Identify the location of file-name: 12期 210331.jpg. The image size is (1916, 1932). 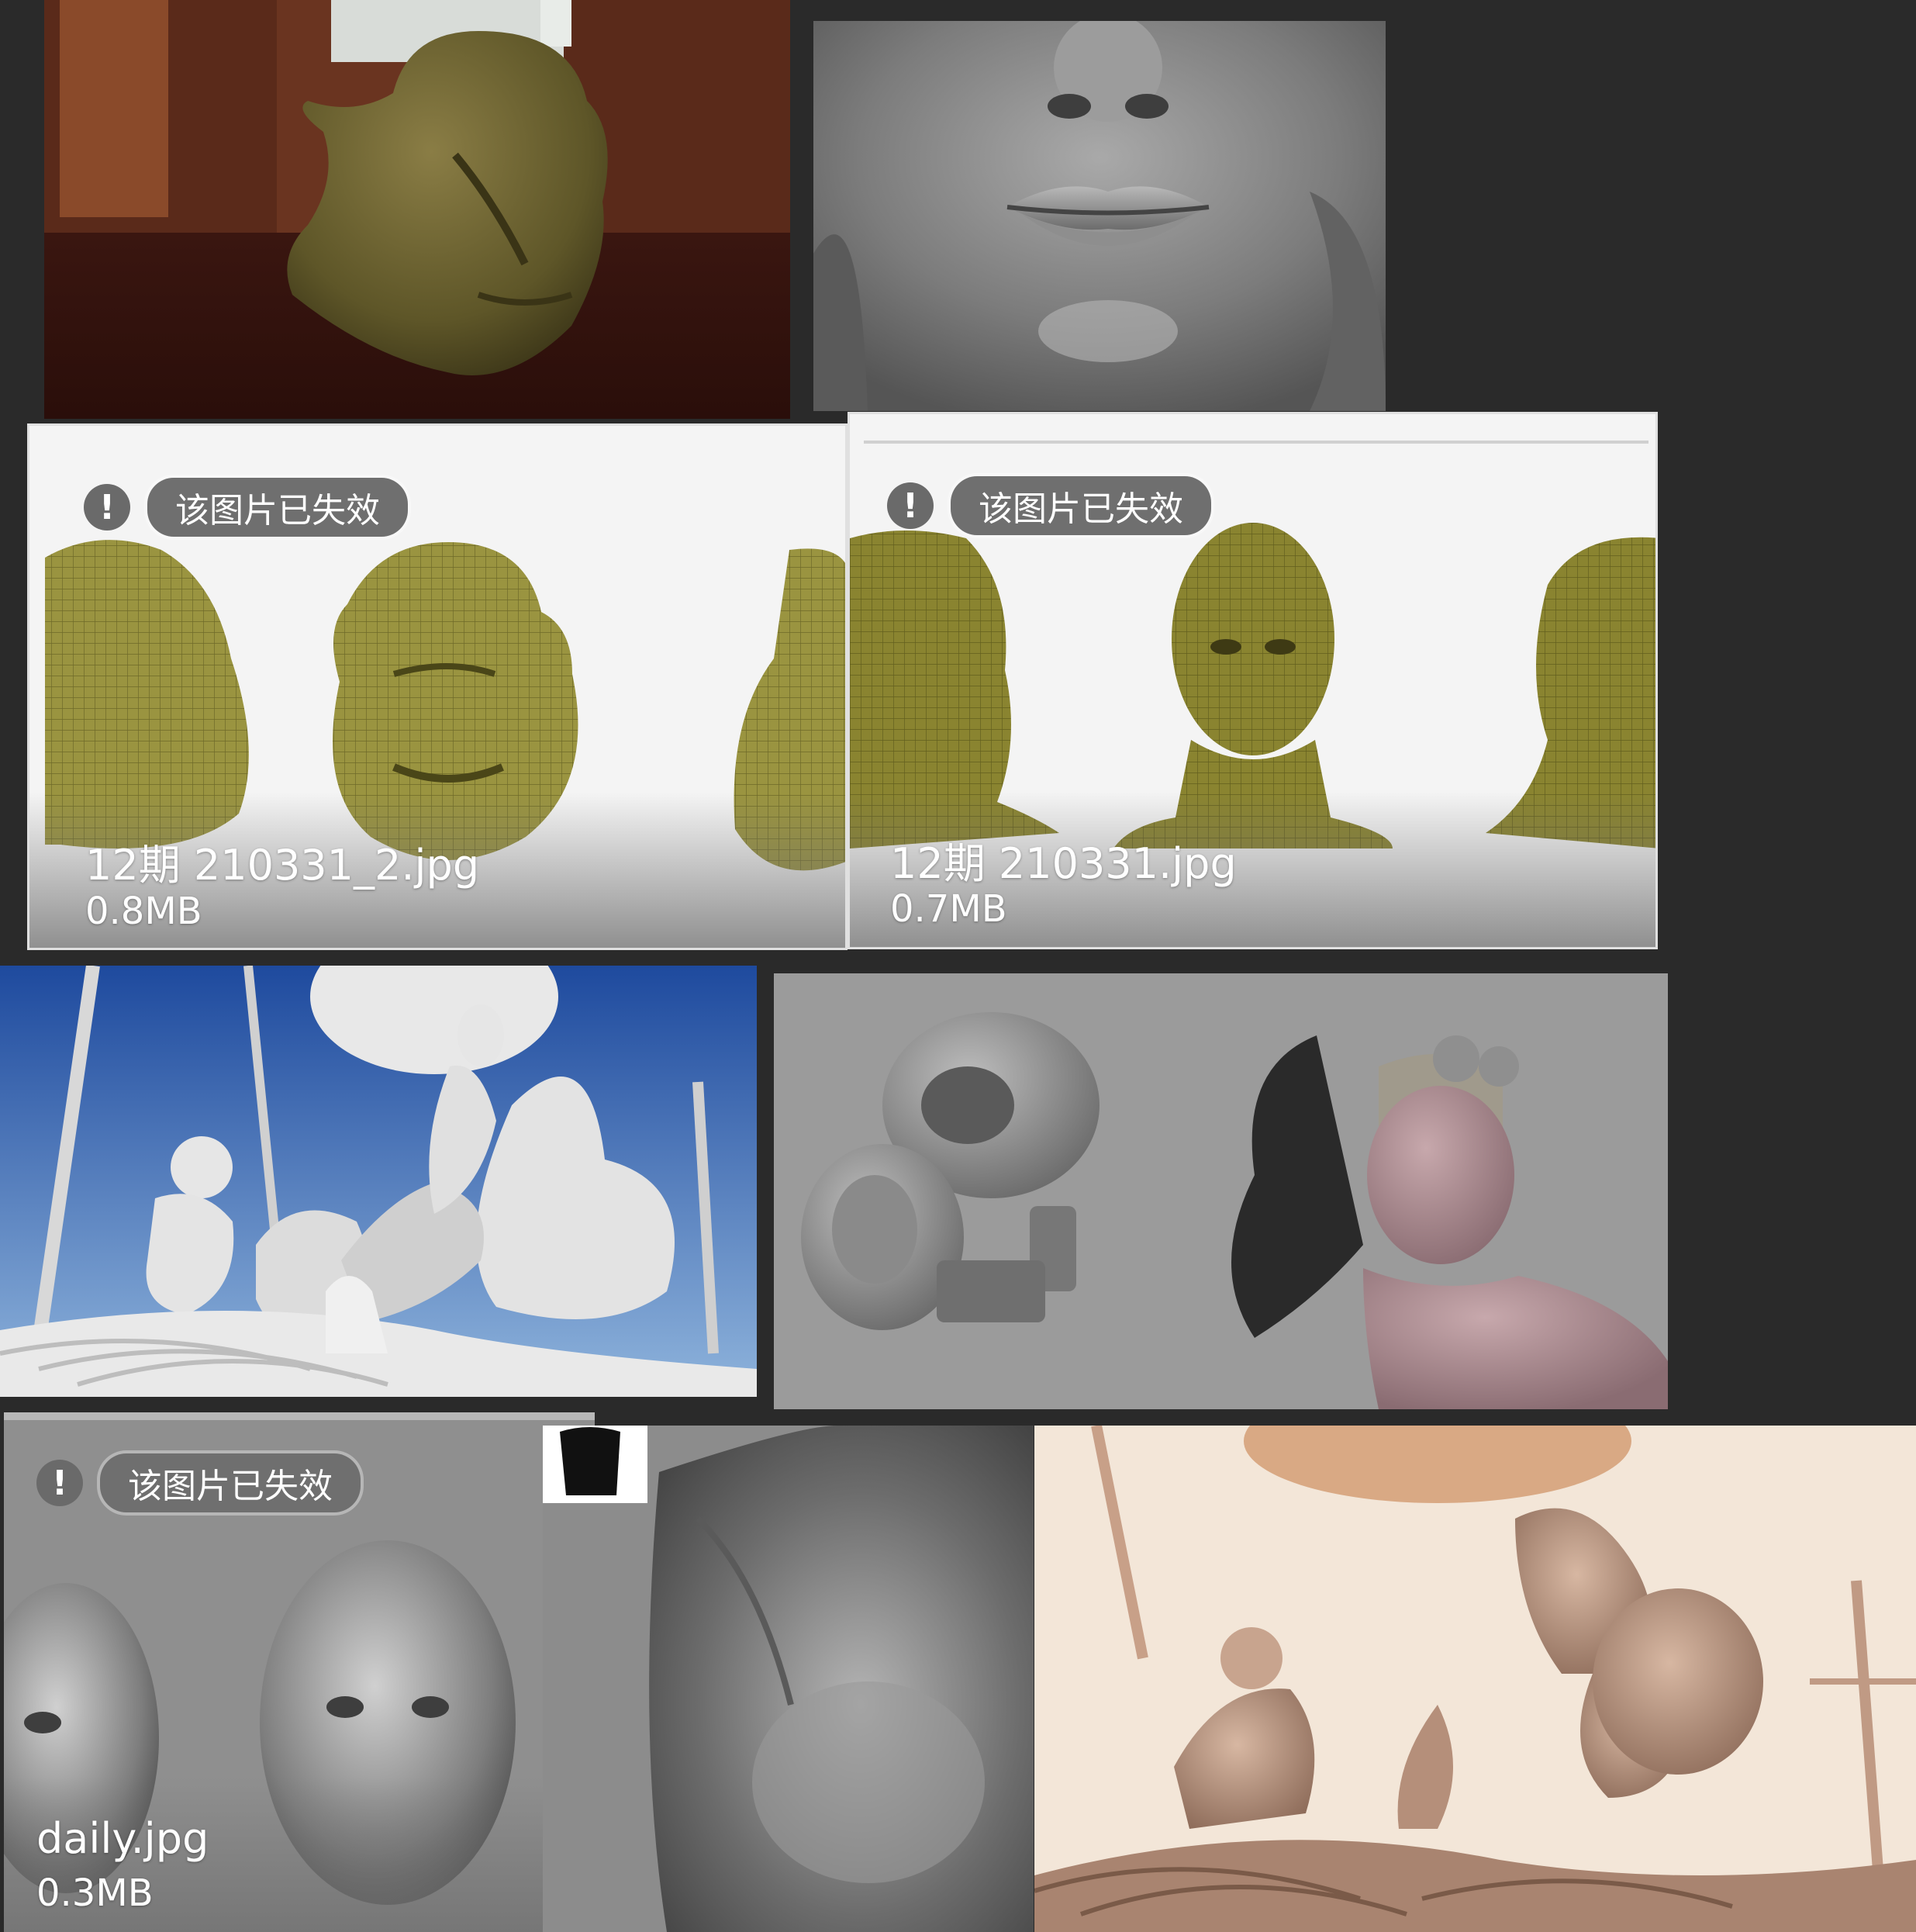
(1063, 863).